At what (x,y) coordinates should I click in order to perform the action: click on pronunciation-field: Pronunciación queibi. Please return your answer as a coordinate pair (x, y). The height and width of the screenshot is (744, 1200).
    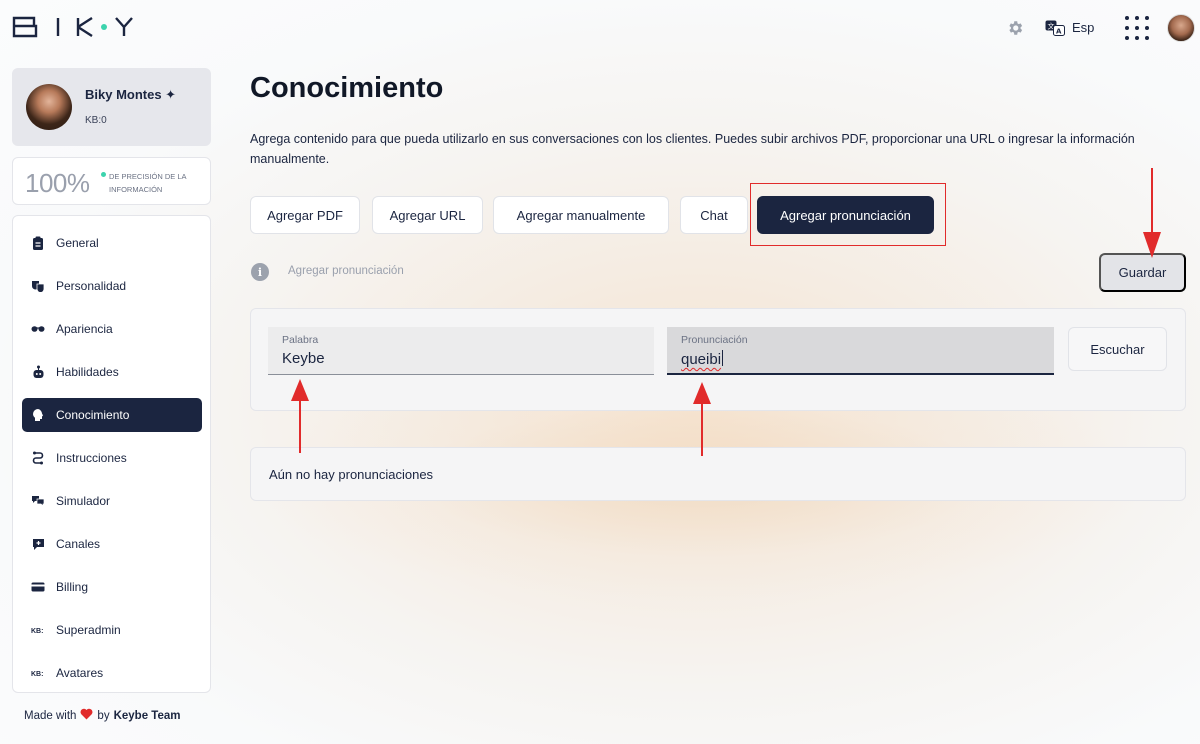
    Looking at the image, I should click on (860, 351).